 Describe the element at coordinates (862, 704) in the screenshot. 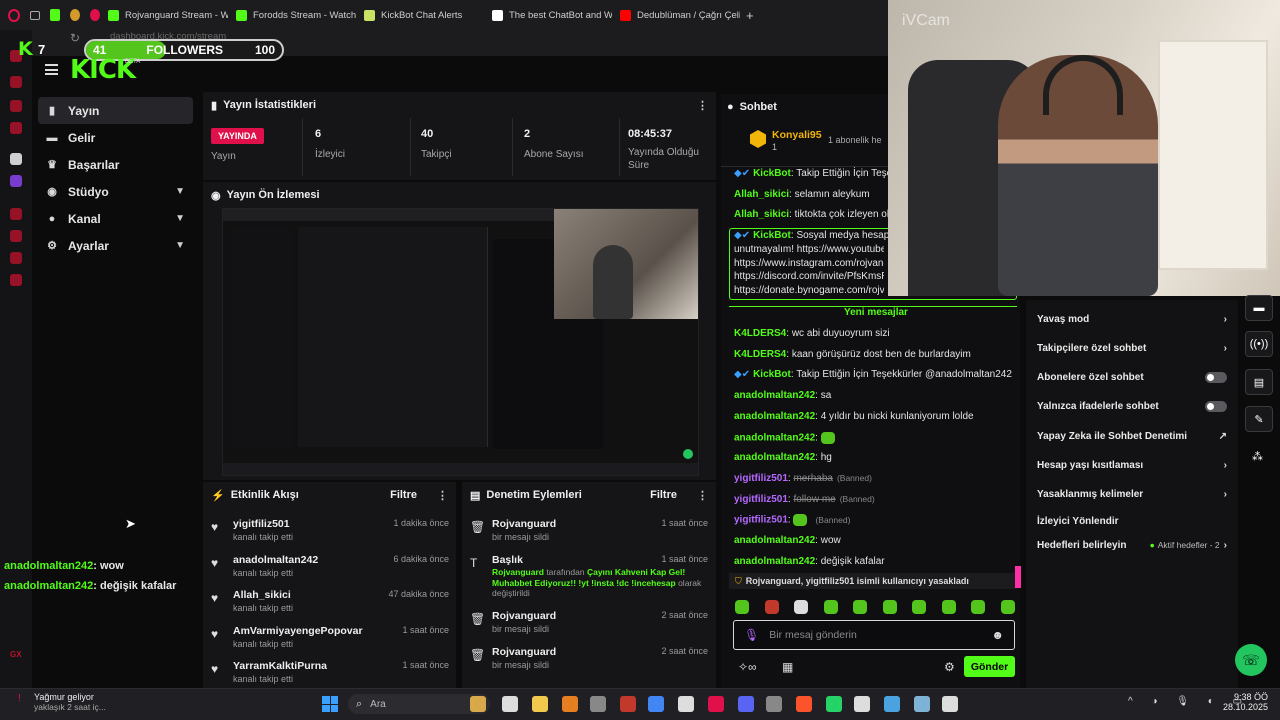

I see `game-icon` at that location.